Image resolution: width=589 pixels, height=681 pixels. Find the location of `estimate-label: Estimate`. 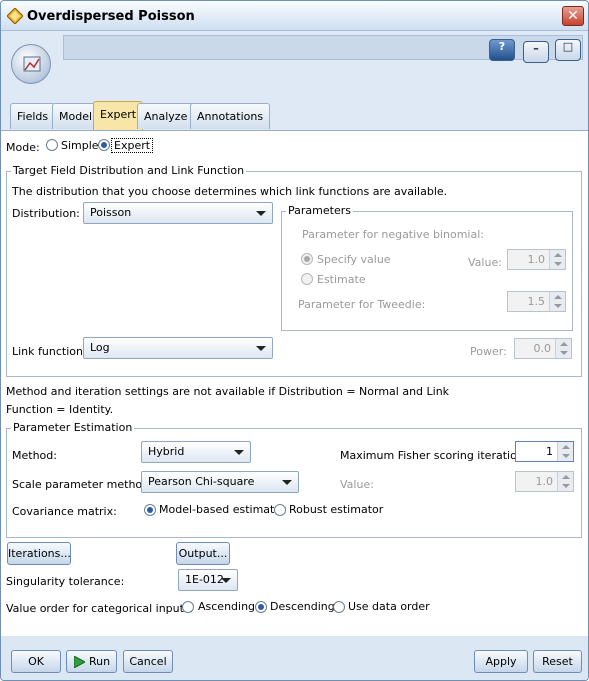

estimate-label: Estimate is located at coordinates (341, 279).